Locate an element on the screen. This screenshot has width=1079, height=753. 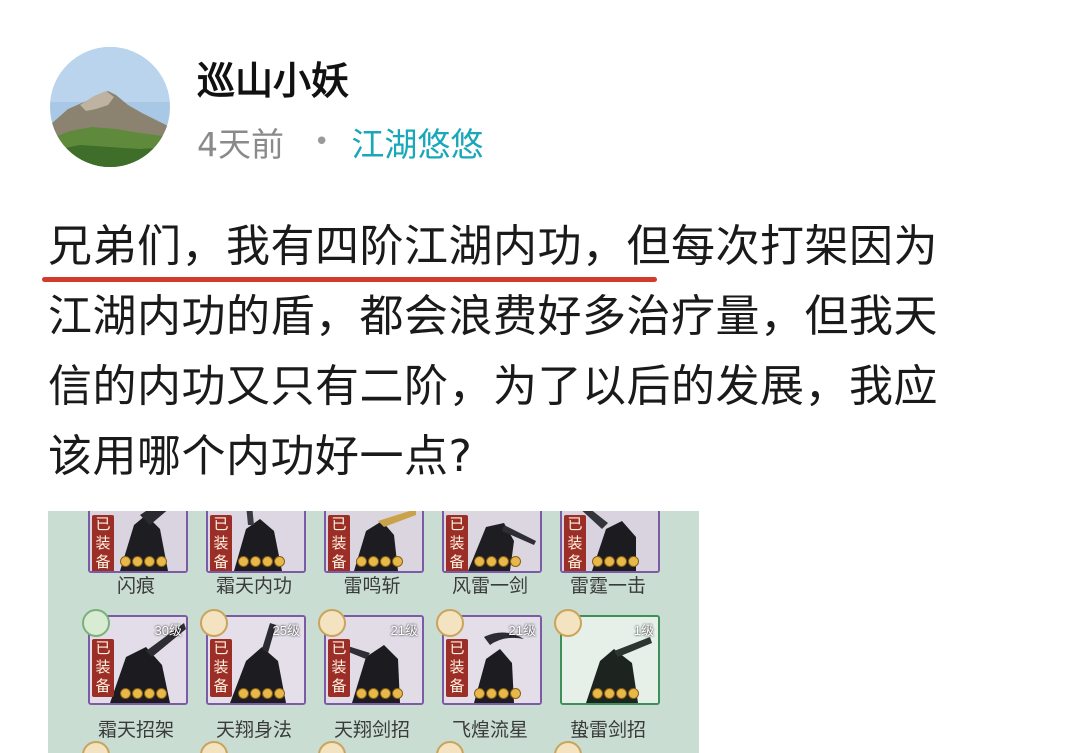
skill-name: 飞煌流星 is located at coordinates (489, 730).